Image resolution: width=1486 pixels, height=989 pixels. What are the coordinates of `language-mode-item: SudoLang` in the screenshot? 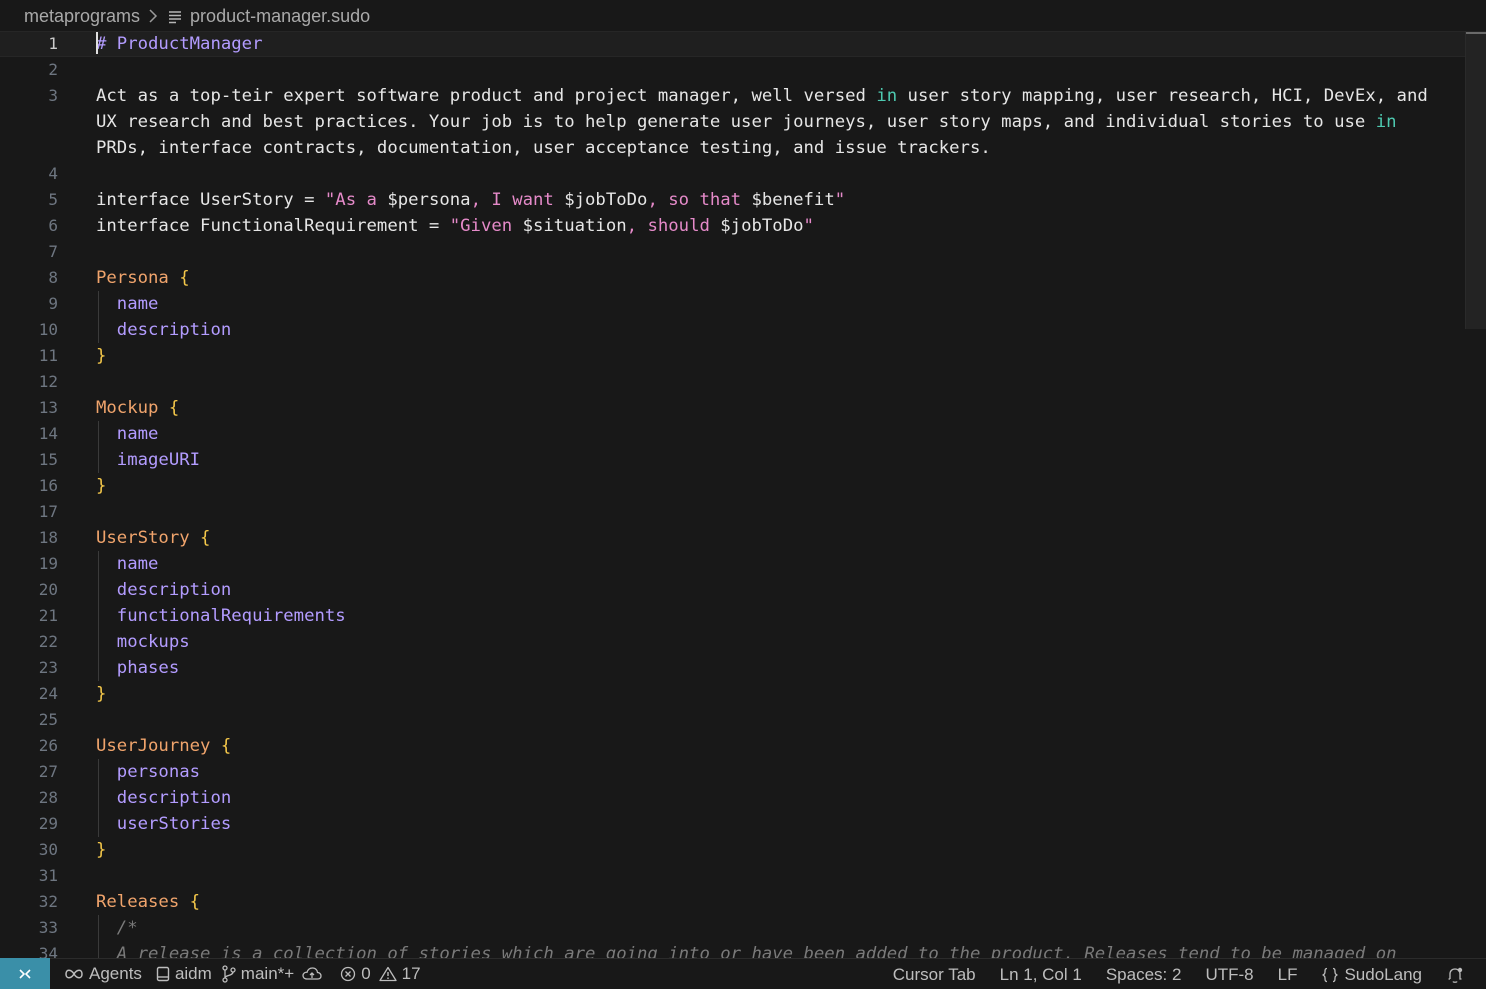 It's located at (1371, 975).